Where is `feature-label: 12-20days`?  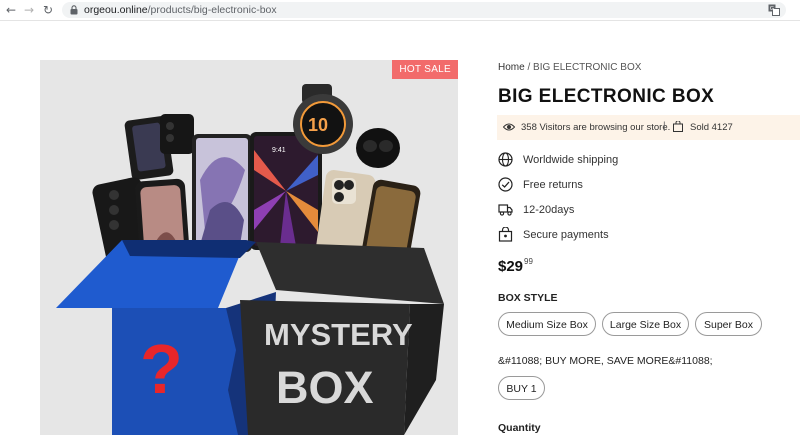 feature-label: 12-20days is located at coordinates (549, 210).